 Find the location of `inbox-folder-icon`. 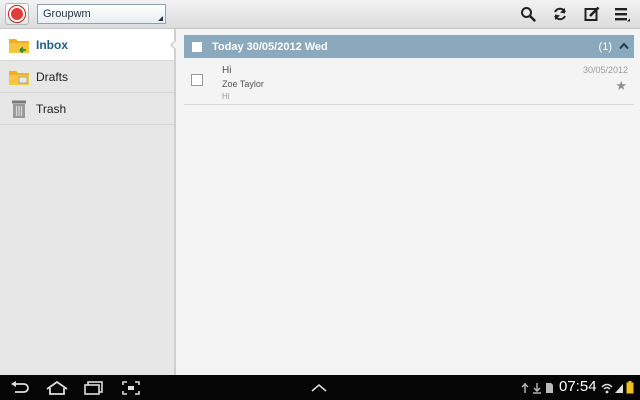

inbox-folder-icon is located at coordinates (19, 45).